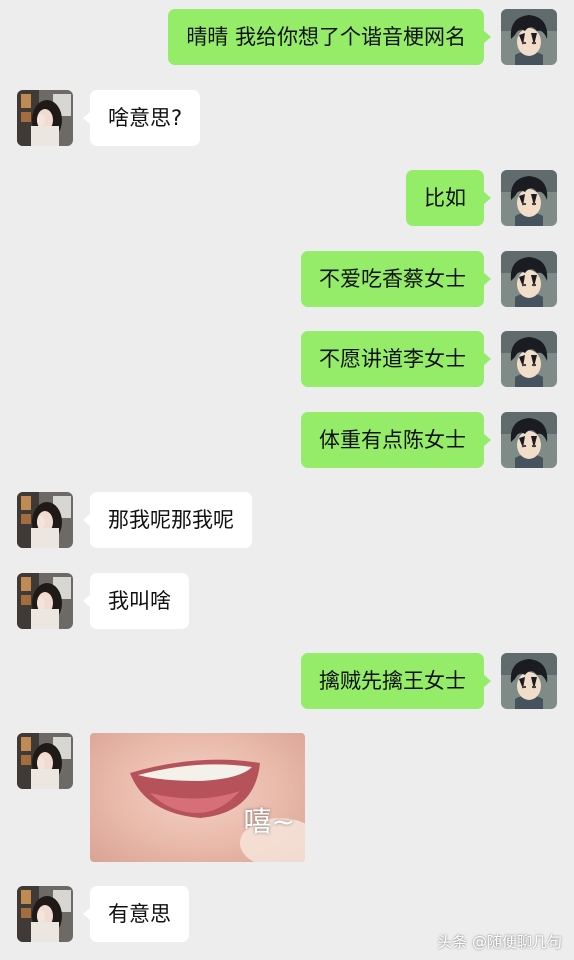 This screenshot has width=574, height=960. What do you see at coordinates (448, 198) in the screenshot?
I see `message-bubble-outgoing: 比如` at bounding box center [448, 198].